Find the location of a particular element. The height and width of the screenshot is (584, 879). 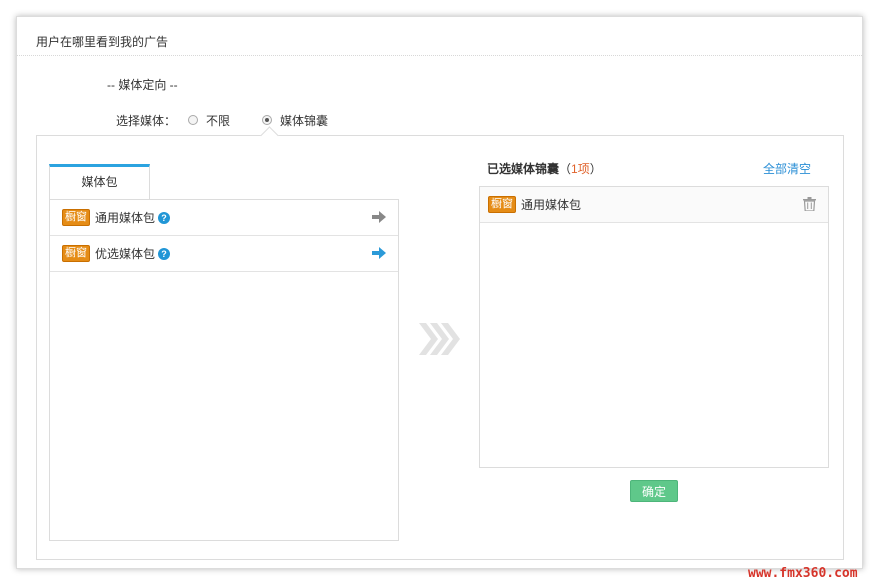

media-select-row: 选择媒体： 不限 媒体锦囊 is located at coordinates (238, 120).